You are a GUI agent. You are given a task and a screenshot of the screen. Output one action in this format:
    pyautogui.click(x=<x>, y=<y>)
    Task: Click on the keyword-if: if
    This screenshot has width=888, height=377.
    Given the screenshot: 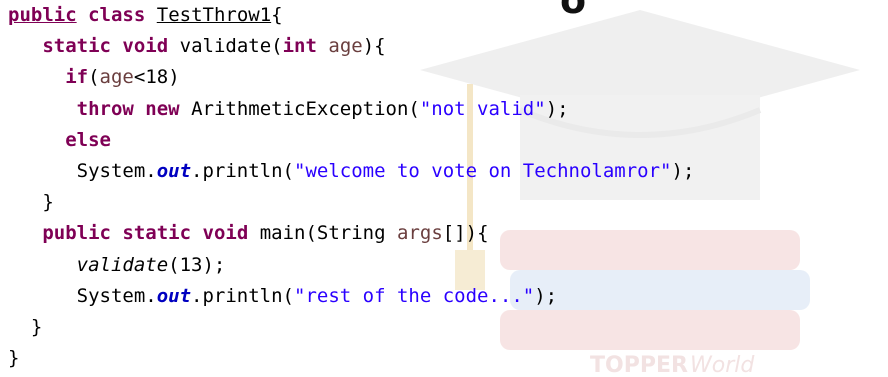 What is the action you would take?
    pyautogui.click(x=77, y=77)
    